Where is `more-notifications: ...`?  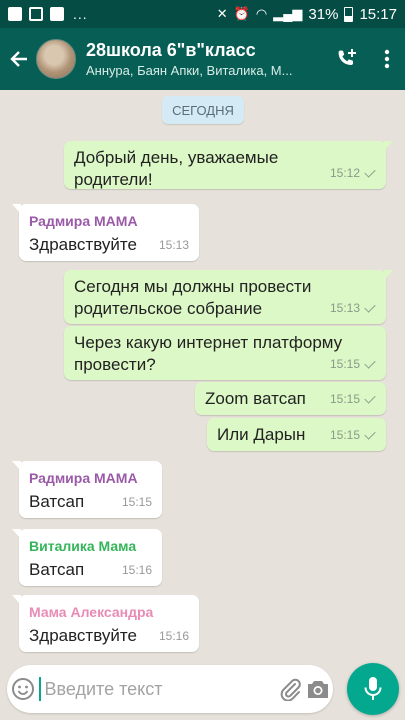
more-notifications: ... is located at coordinates (80, 14).